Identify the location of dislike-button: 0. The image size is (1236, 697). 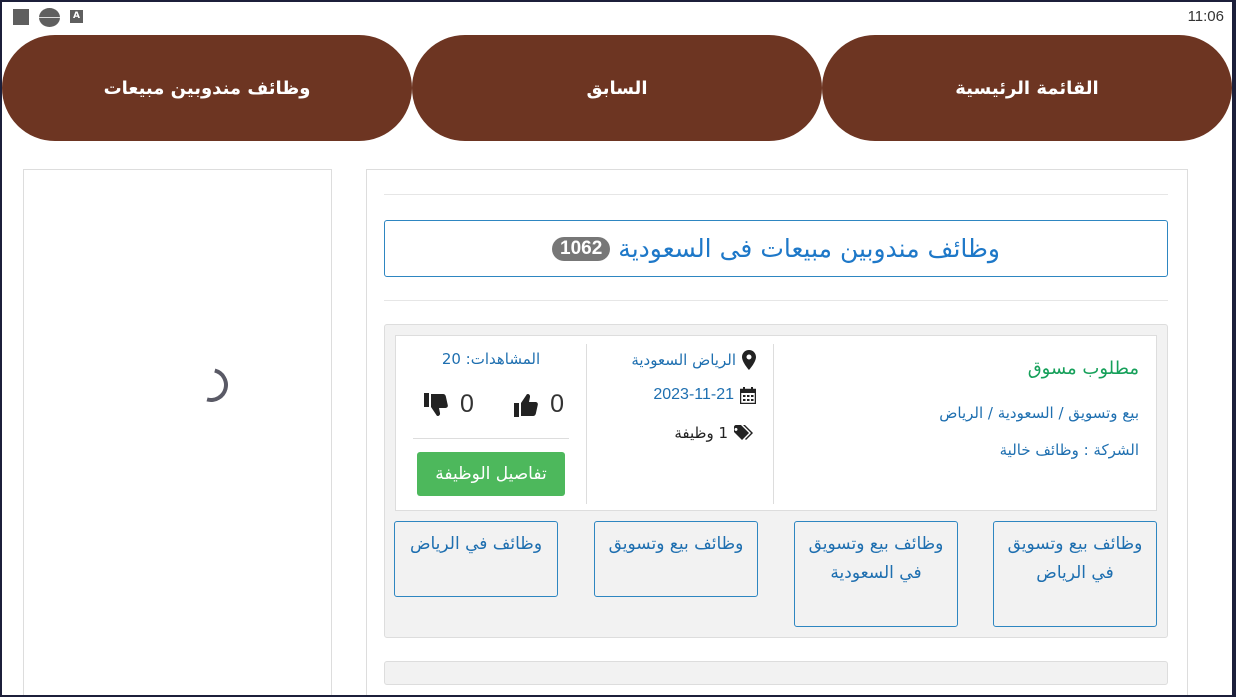
(449, 404).